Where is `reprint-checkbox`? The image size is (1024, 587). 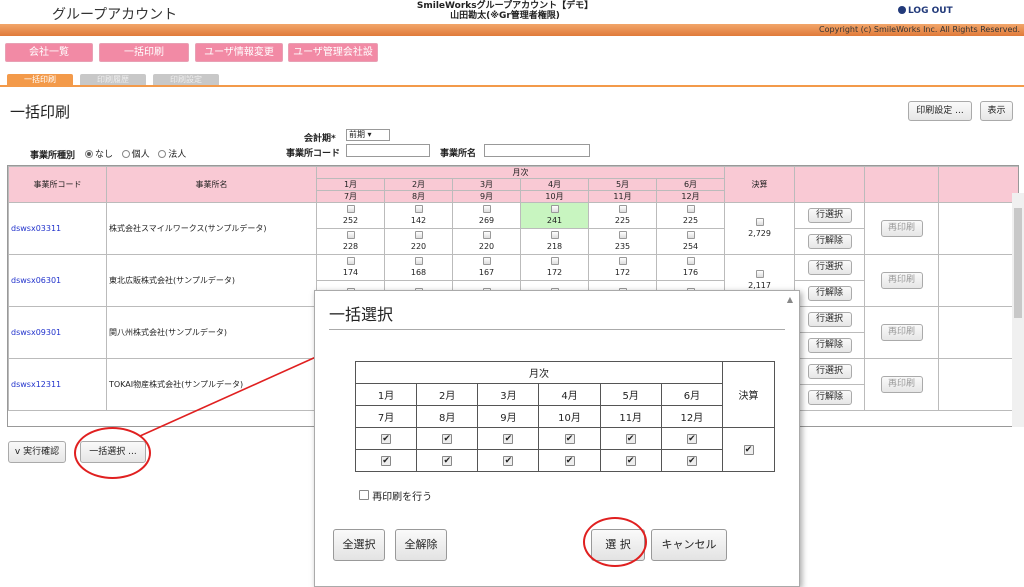
reprint-checkbox is located at coordinates (364, 495).